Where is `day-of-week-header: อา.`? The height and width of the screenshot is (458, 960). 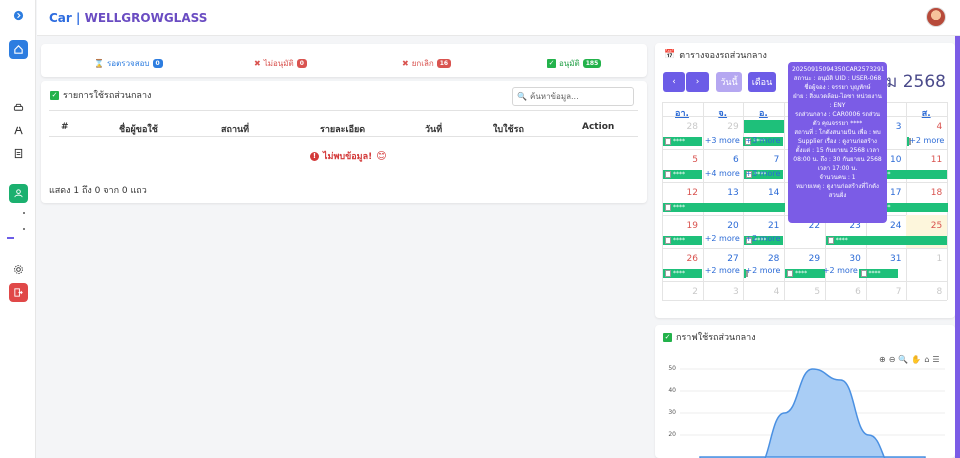
day-of-week-header: อา. is located at coordinates (682, 114).